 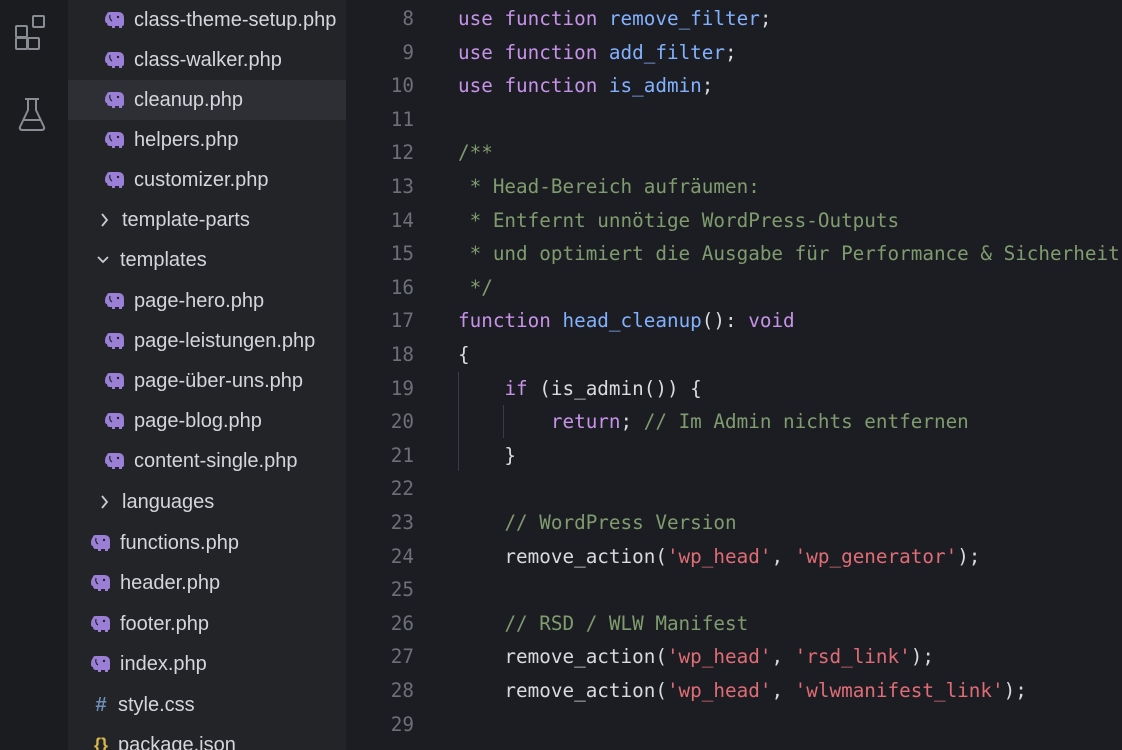 I want to click on tree-item-label: cleanup.php, so click(x=188, y=99).